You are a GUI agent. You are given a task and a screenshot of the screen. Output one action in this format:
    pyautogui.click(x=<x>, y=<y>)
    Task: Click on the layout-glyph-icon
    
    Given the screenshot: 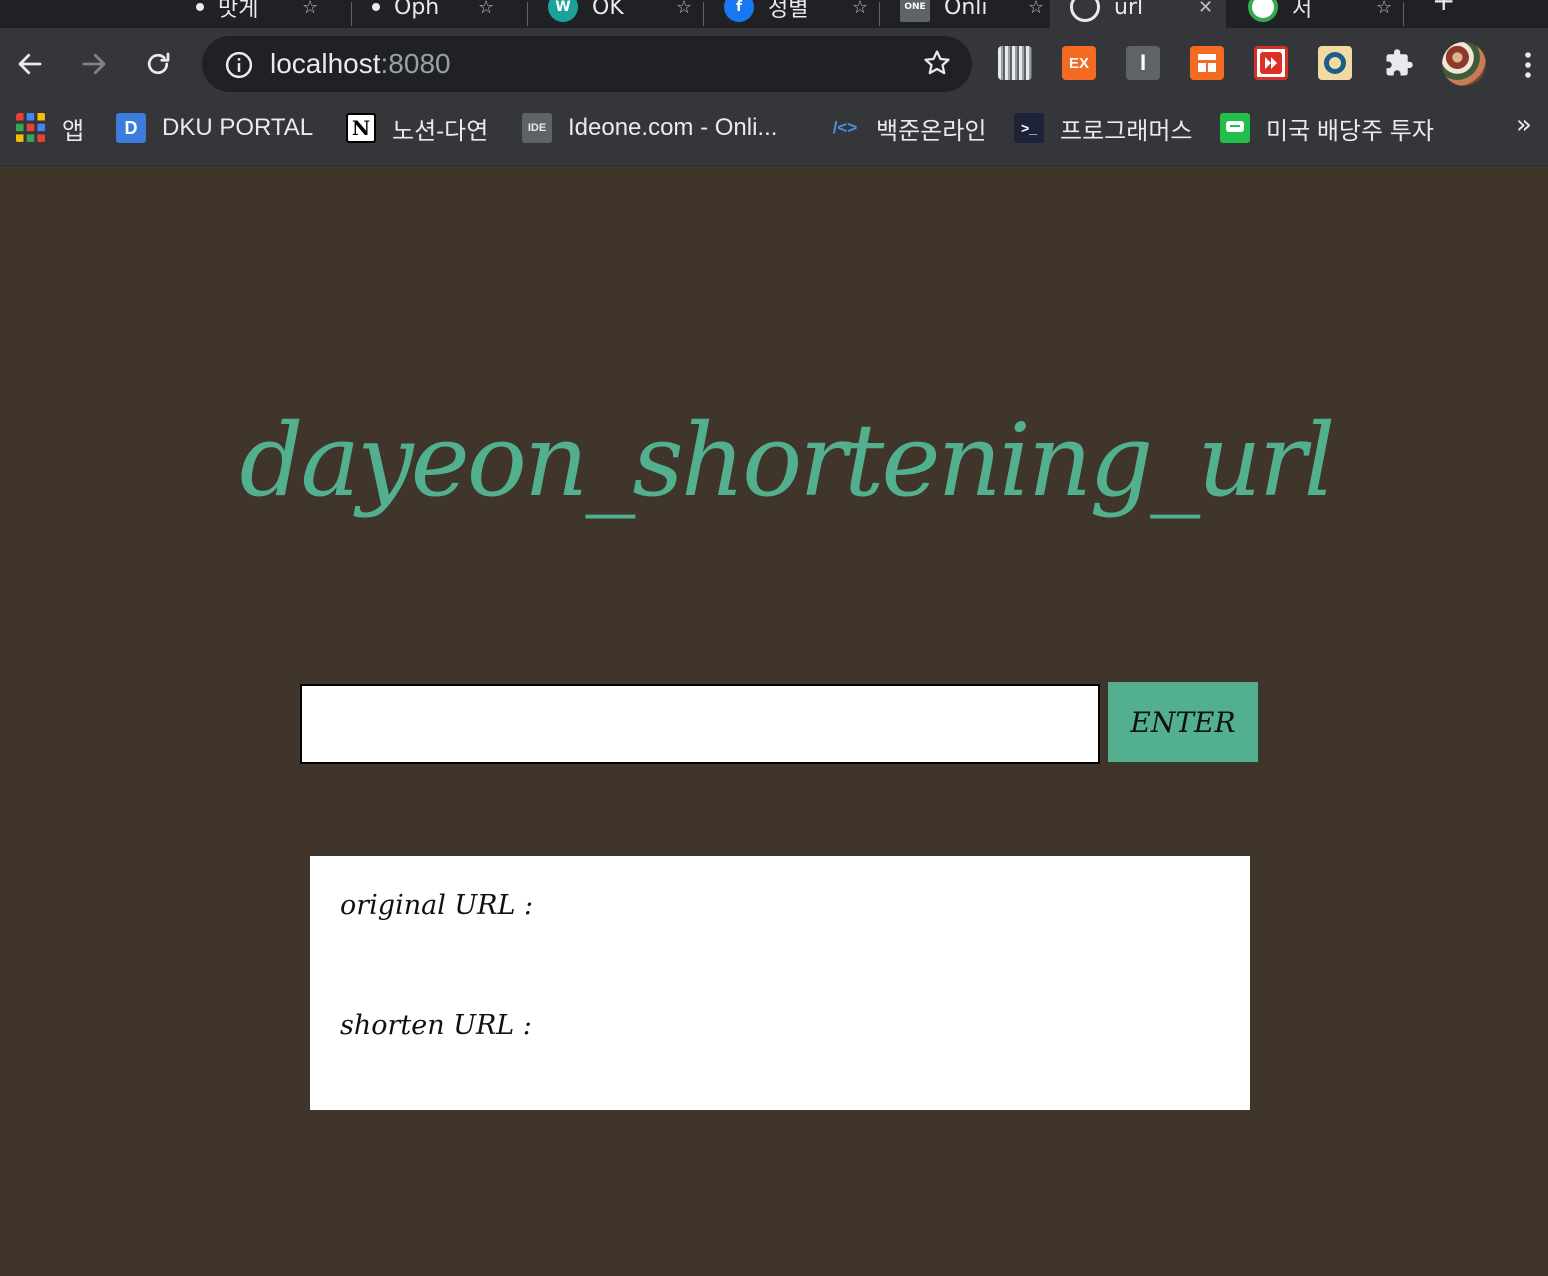 What is the action you would take?
    pyautogui.click(x=1207, y=63)
    